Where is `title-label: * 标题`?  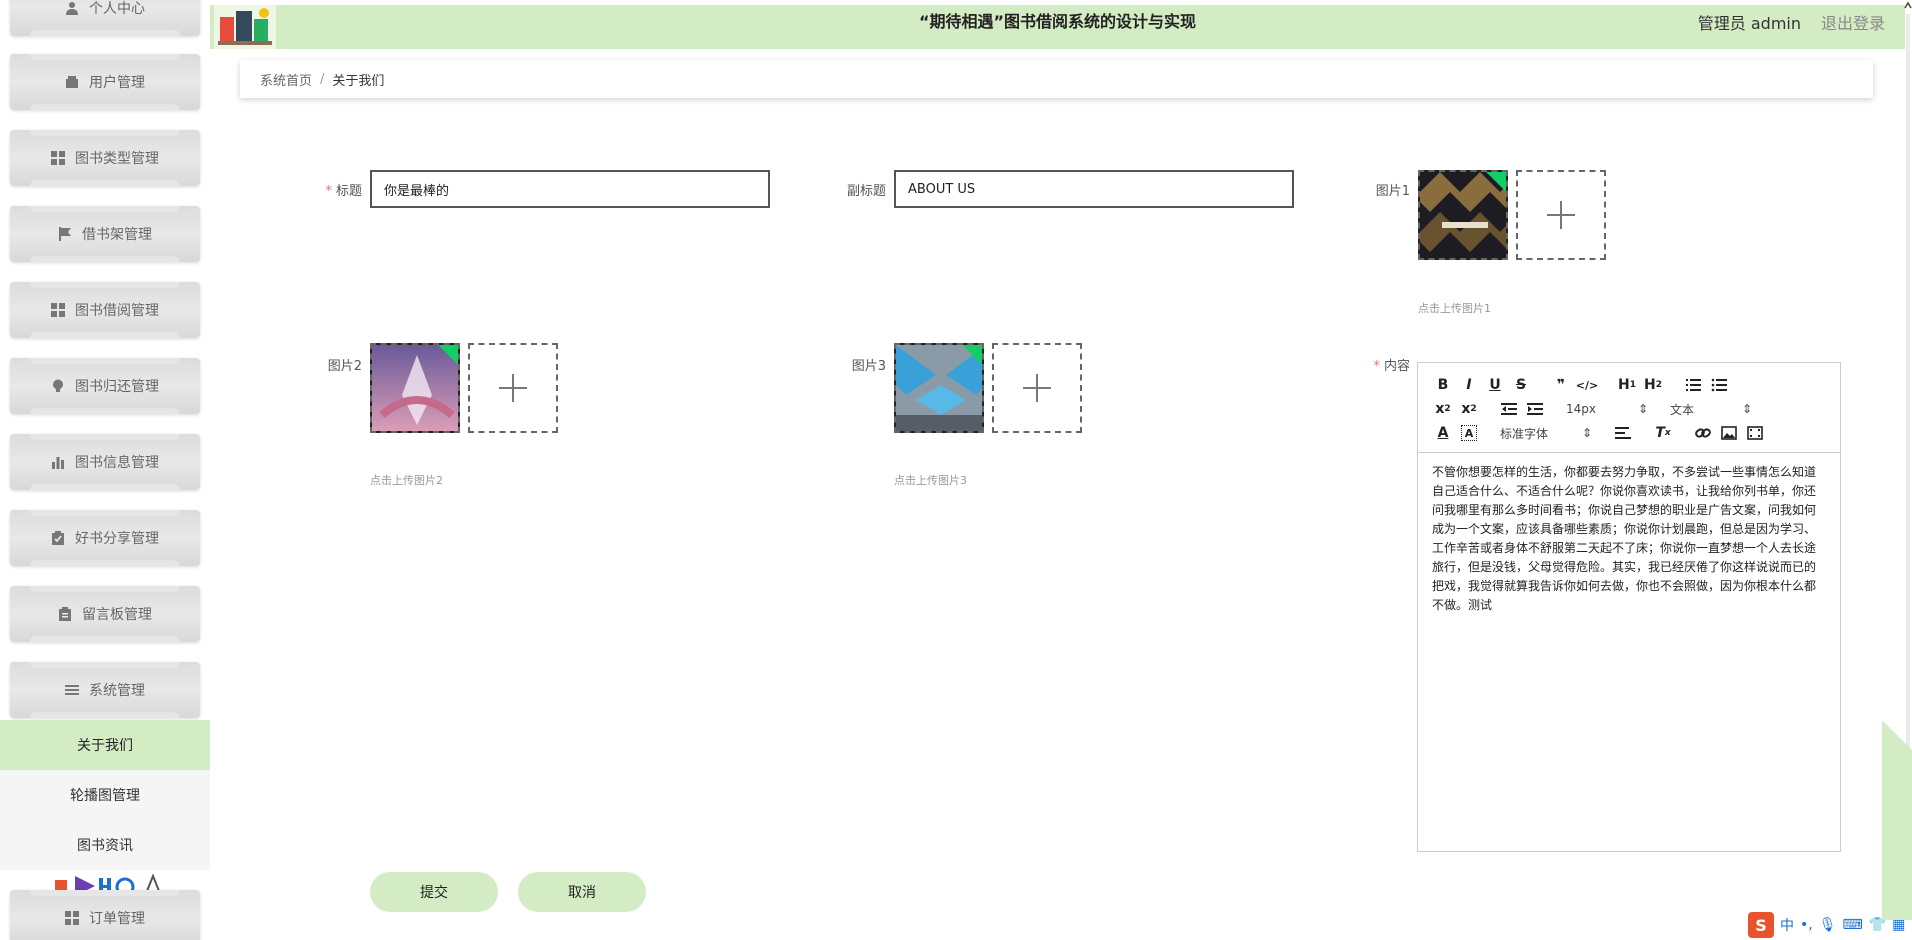
title-label: * 标题 is located at coordinates (343, 191).